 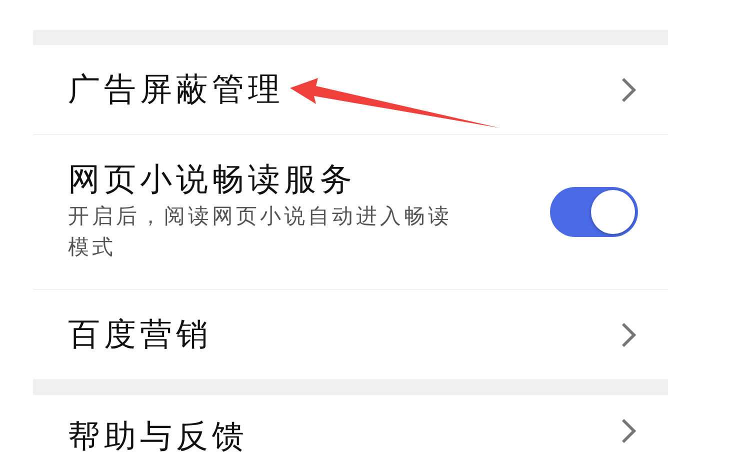 I want to click on row-title: 帮助与反馈, so click(x=158, y=436).